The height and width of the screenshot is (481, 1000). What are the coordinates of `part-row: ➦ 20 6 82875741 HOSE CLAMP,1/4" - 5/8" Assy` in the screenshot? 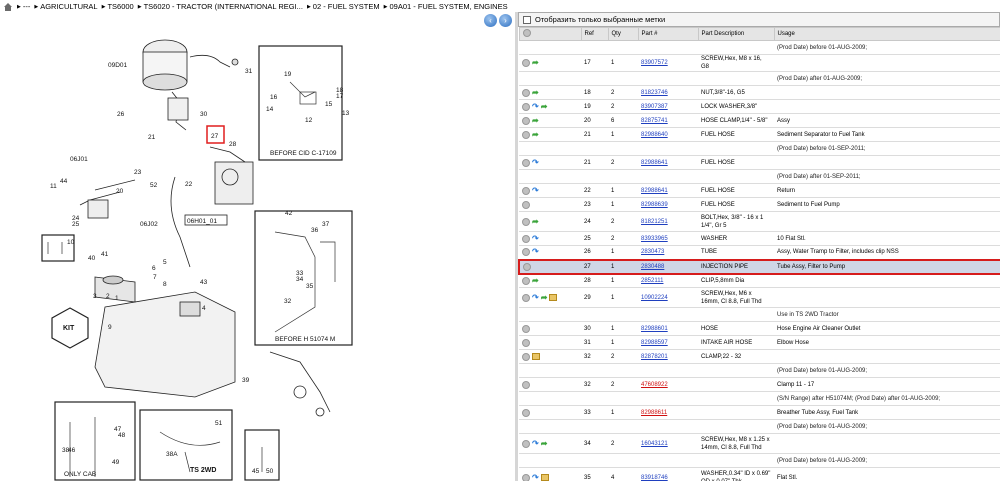 It's located at (759, 120).